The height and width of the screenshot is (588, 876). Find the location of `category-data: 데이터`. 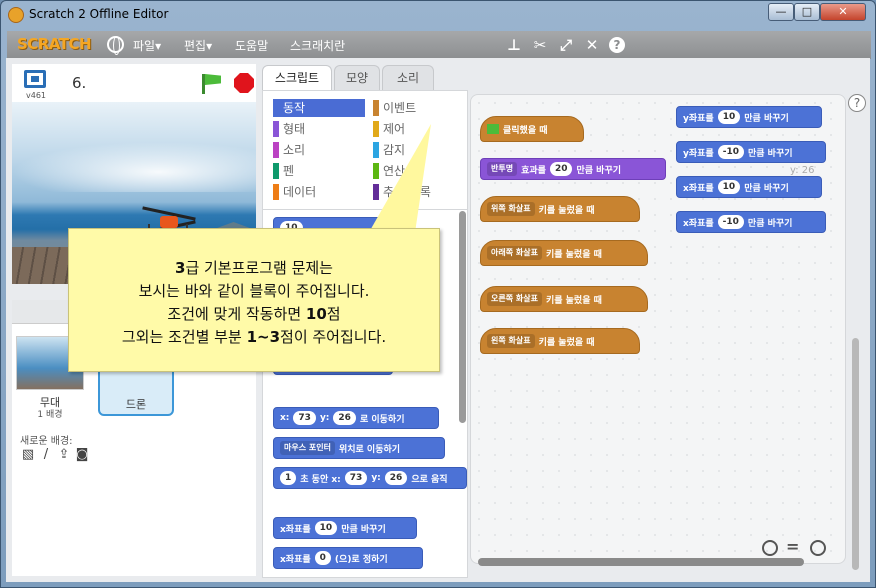

category-data: 데이터 is located at coordinates (319, 192).